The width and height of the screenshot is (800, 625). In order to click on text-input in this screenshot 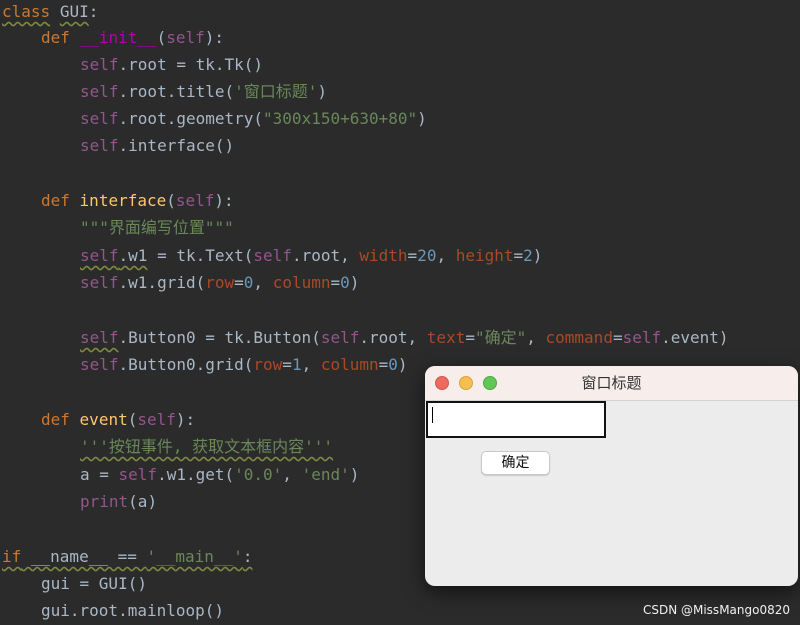, I will do `click(516, 419)`.